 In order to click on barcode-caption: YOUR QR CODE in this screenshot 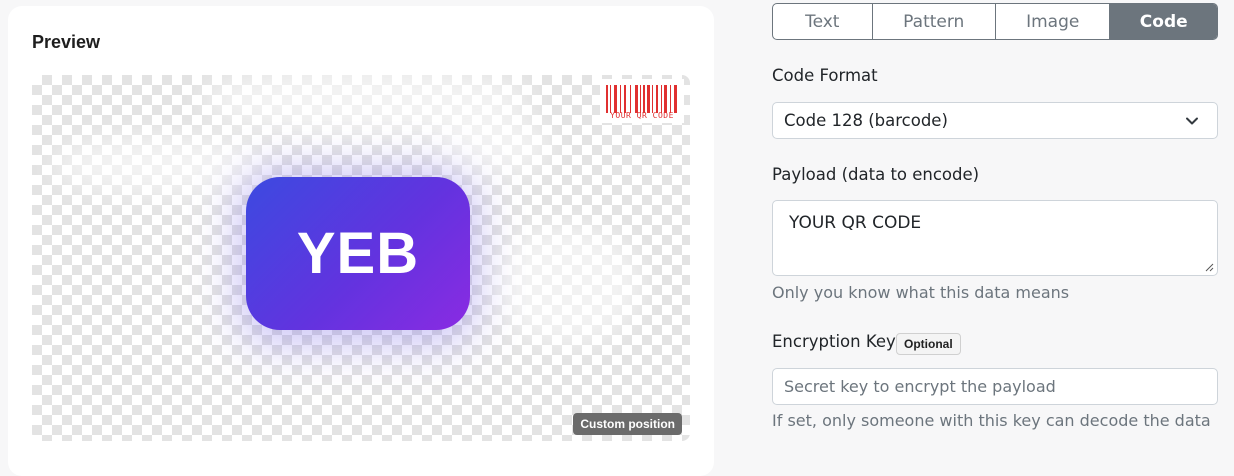, I will do `click(642, 115)`.